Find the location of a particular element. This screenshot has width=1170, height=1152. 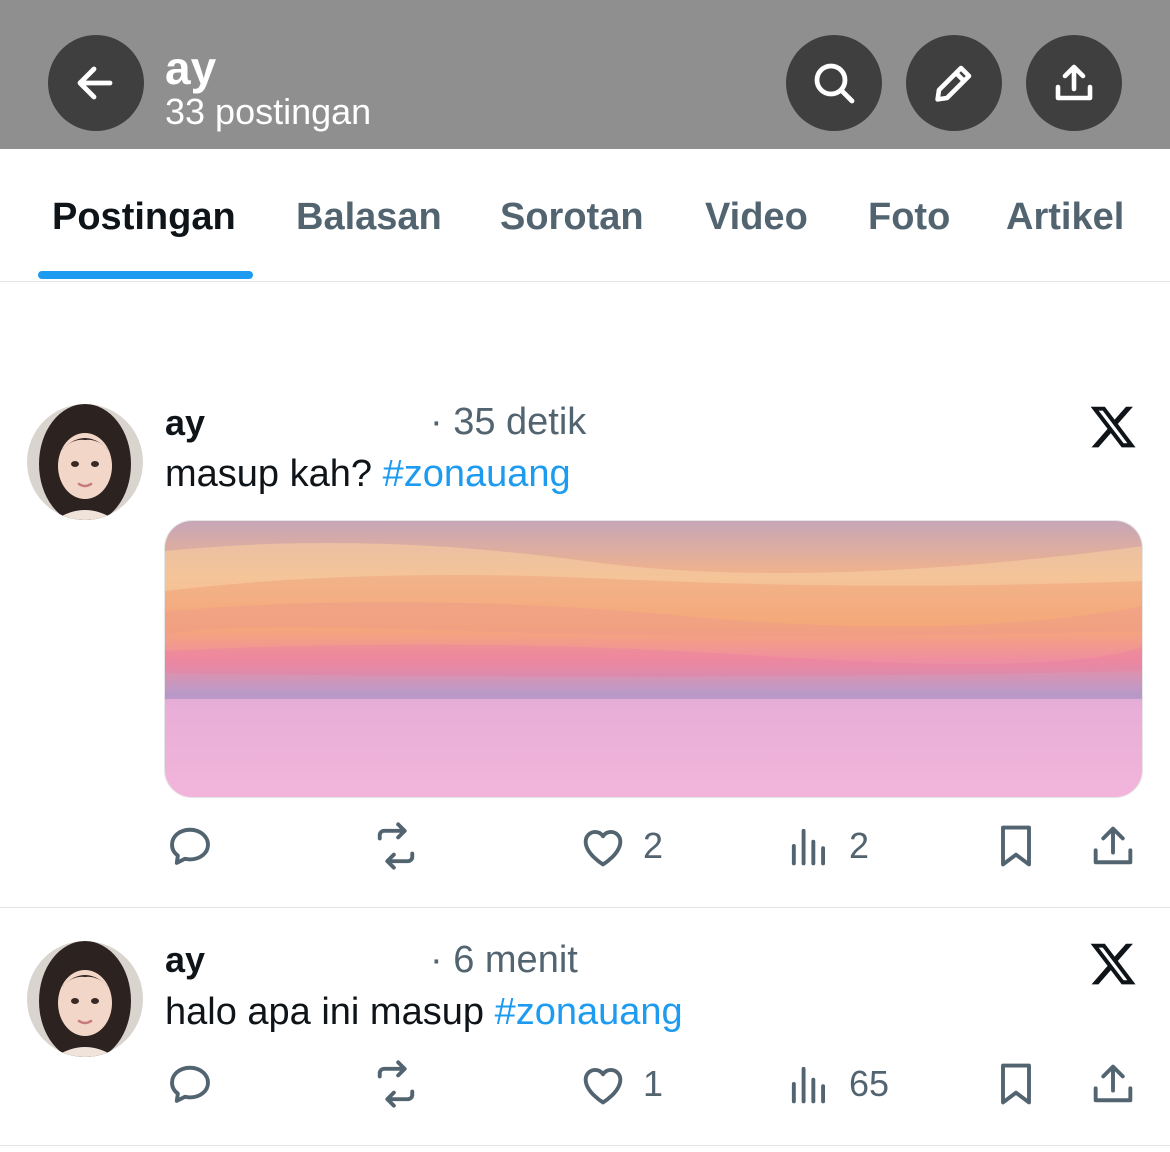

like-count: 2 is located at coordinates (653, 845).